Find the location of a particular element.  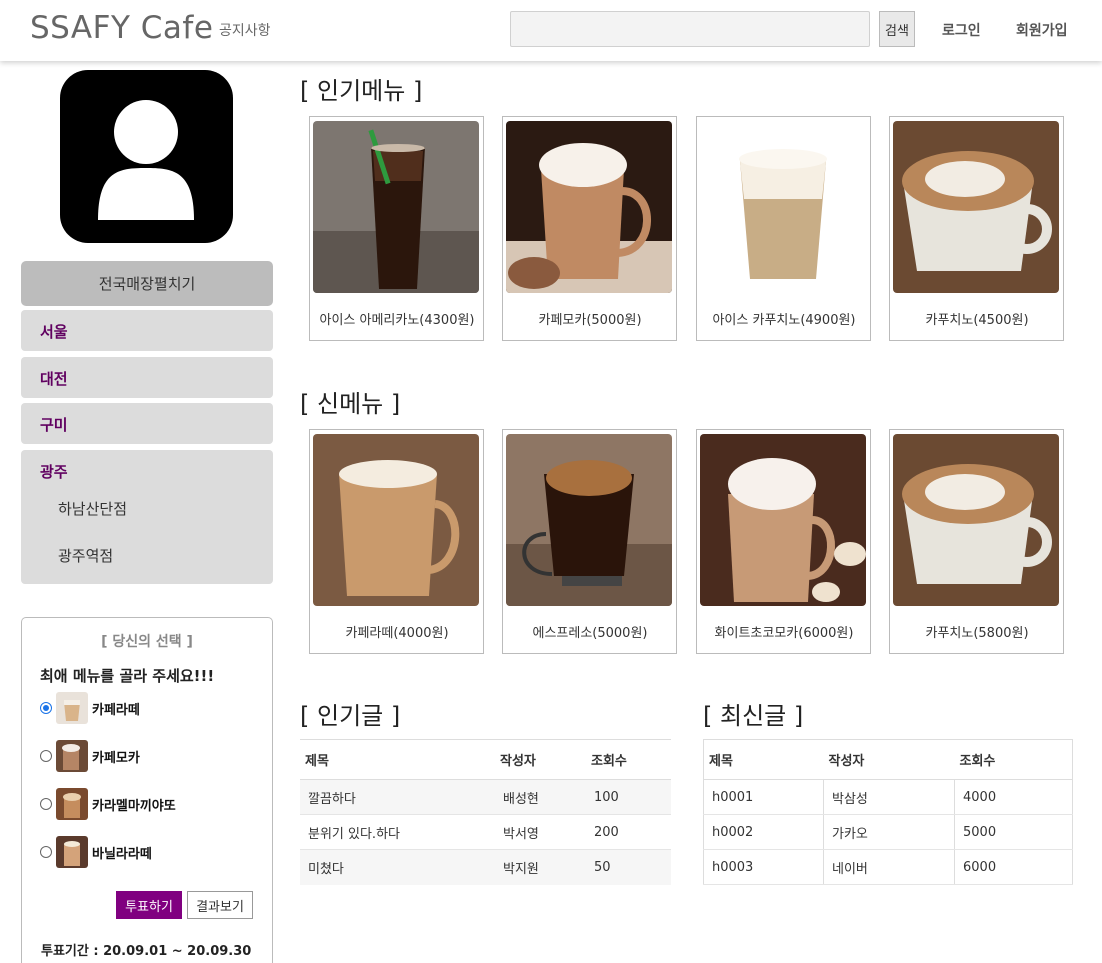

top-navbar: SSAFY Cafe 공지사항 검색 로그인 회원가입 is located at coordinates (551, 30).